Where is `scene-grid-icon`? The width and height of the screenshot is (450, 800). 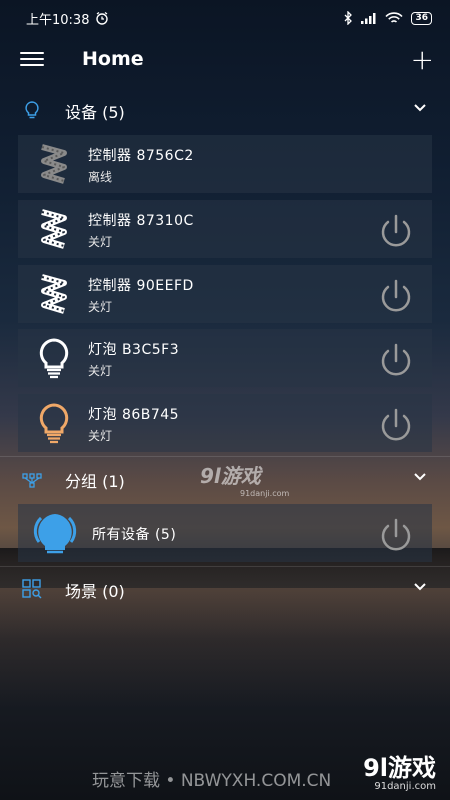 scene-grid-icon is located at coordinates (32, 589).